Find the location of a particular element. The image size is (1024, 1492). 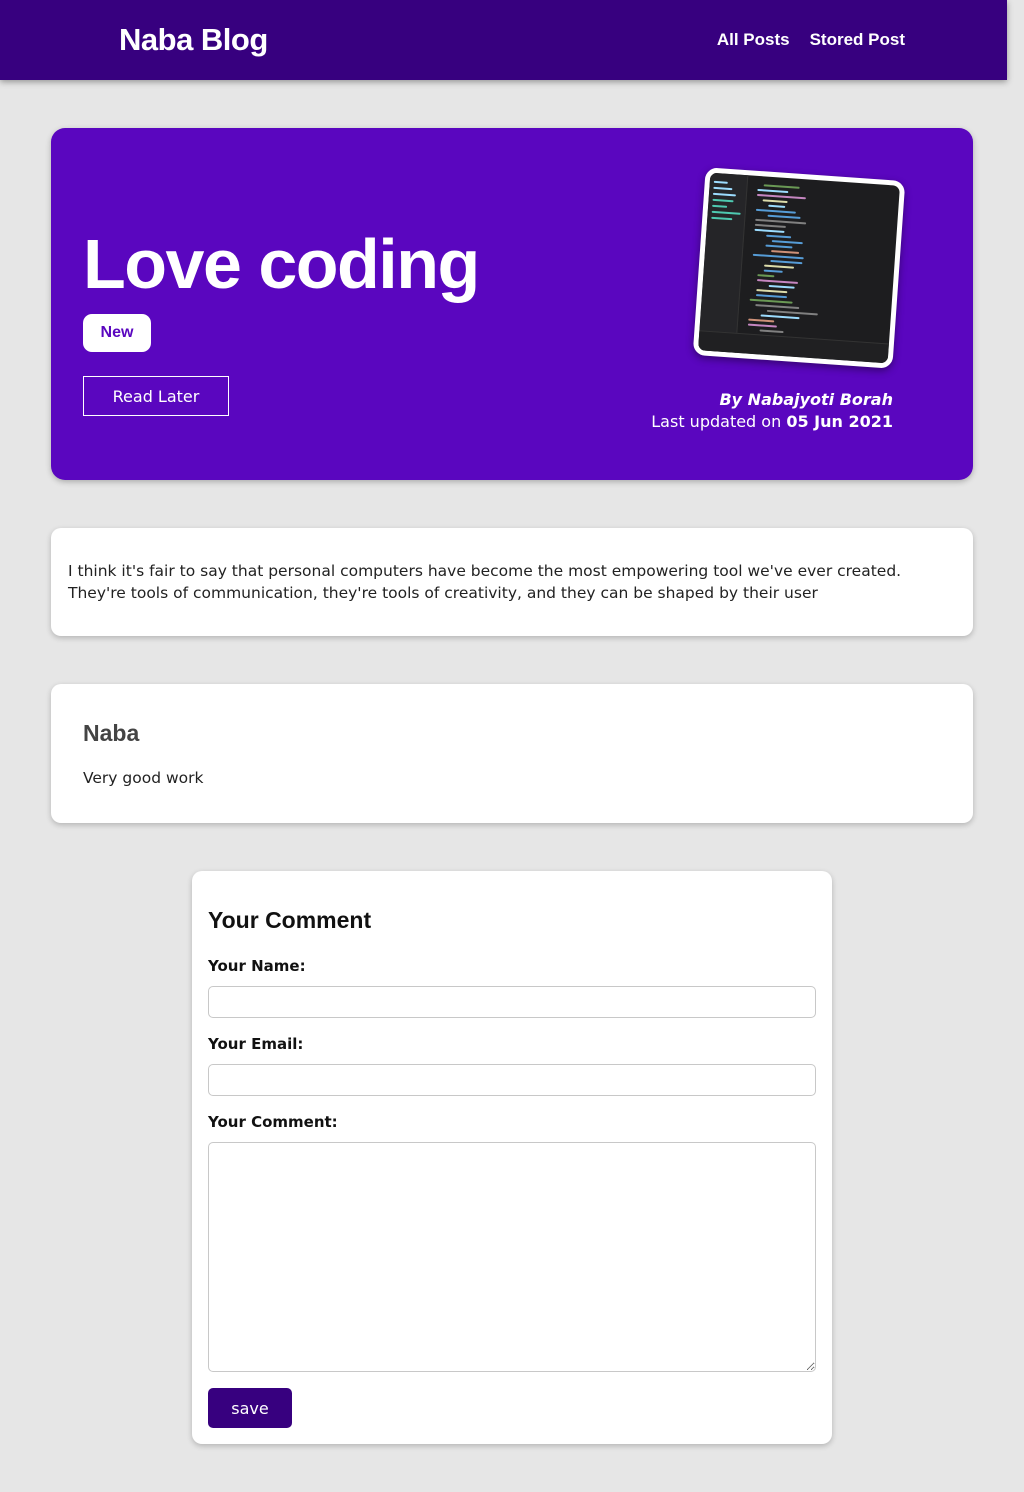

name-label: Your Name: is located at coordinates (257, 966).